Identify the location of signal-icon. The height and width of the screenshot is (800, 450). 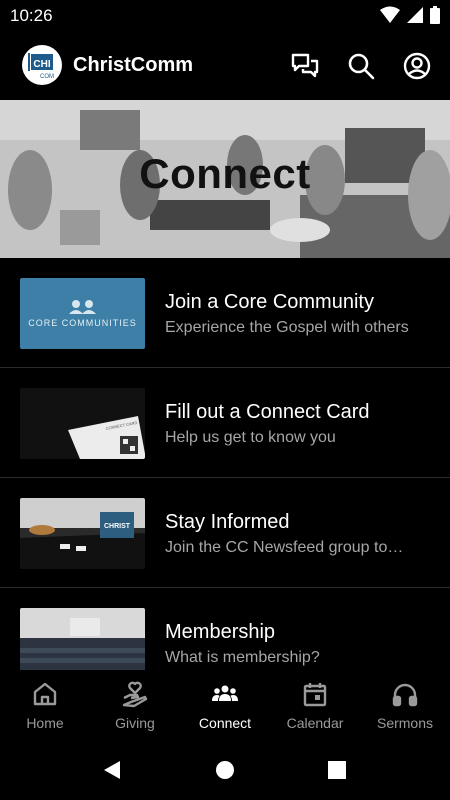
(415, 15).